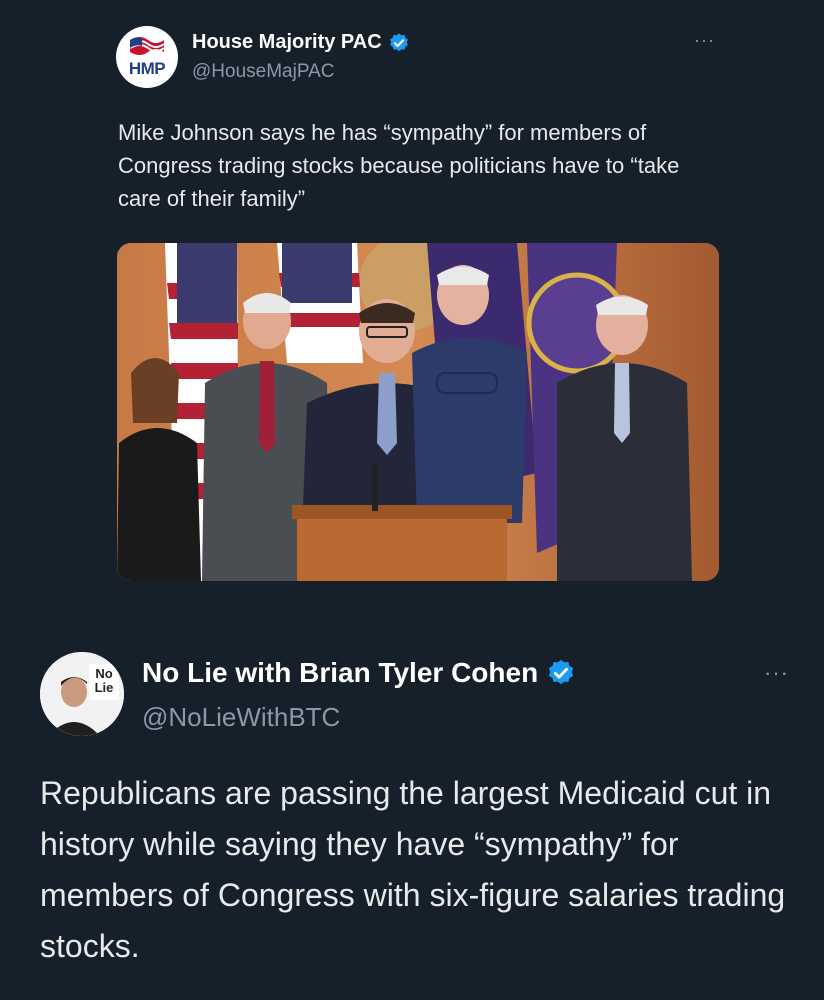  Describe the element at coordinates (147, 46) in the screenshot. I see `flag-icon` at that location.